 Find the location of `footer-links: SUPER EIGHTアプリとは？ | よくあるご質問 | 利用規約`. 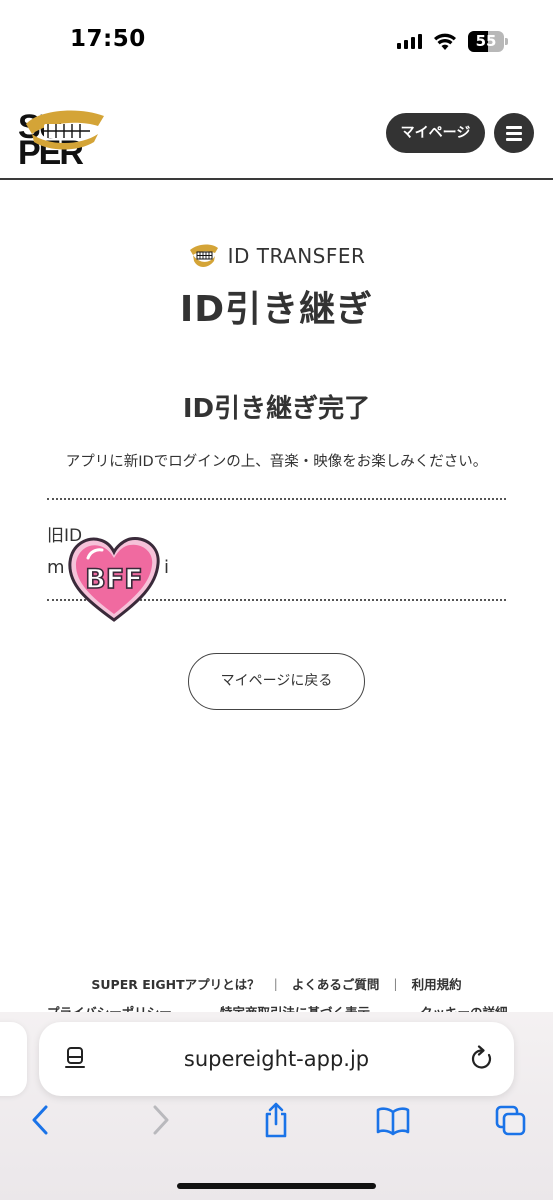

footer-links: SUPER EIGHTアプリとは？ | よくあるご質問 | 利用規約 is located at coordinates (276, 983).